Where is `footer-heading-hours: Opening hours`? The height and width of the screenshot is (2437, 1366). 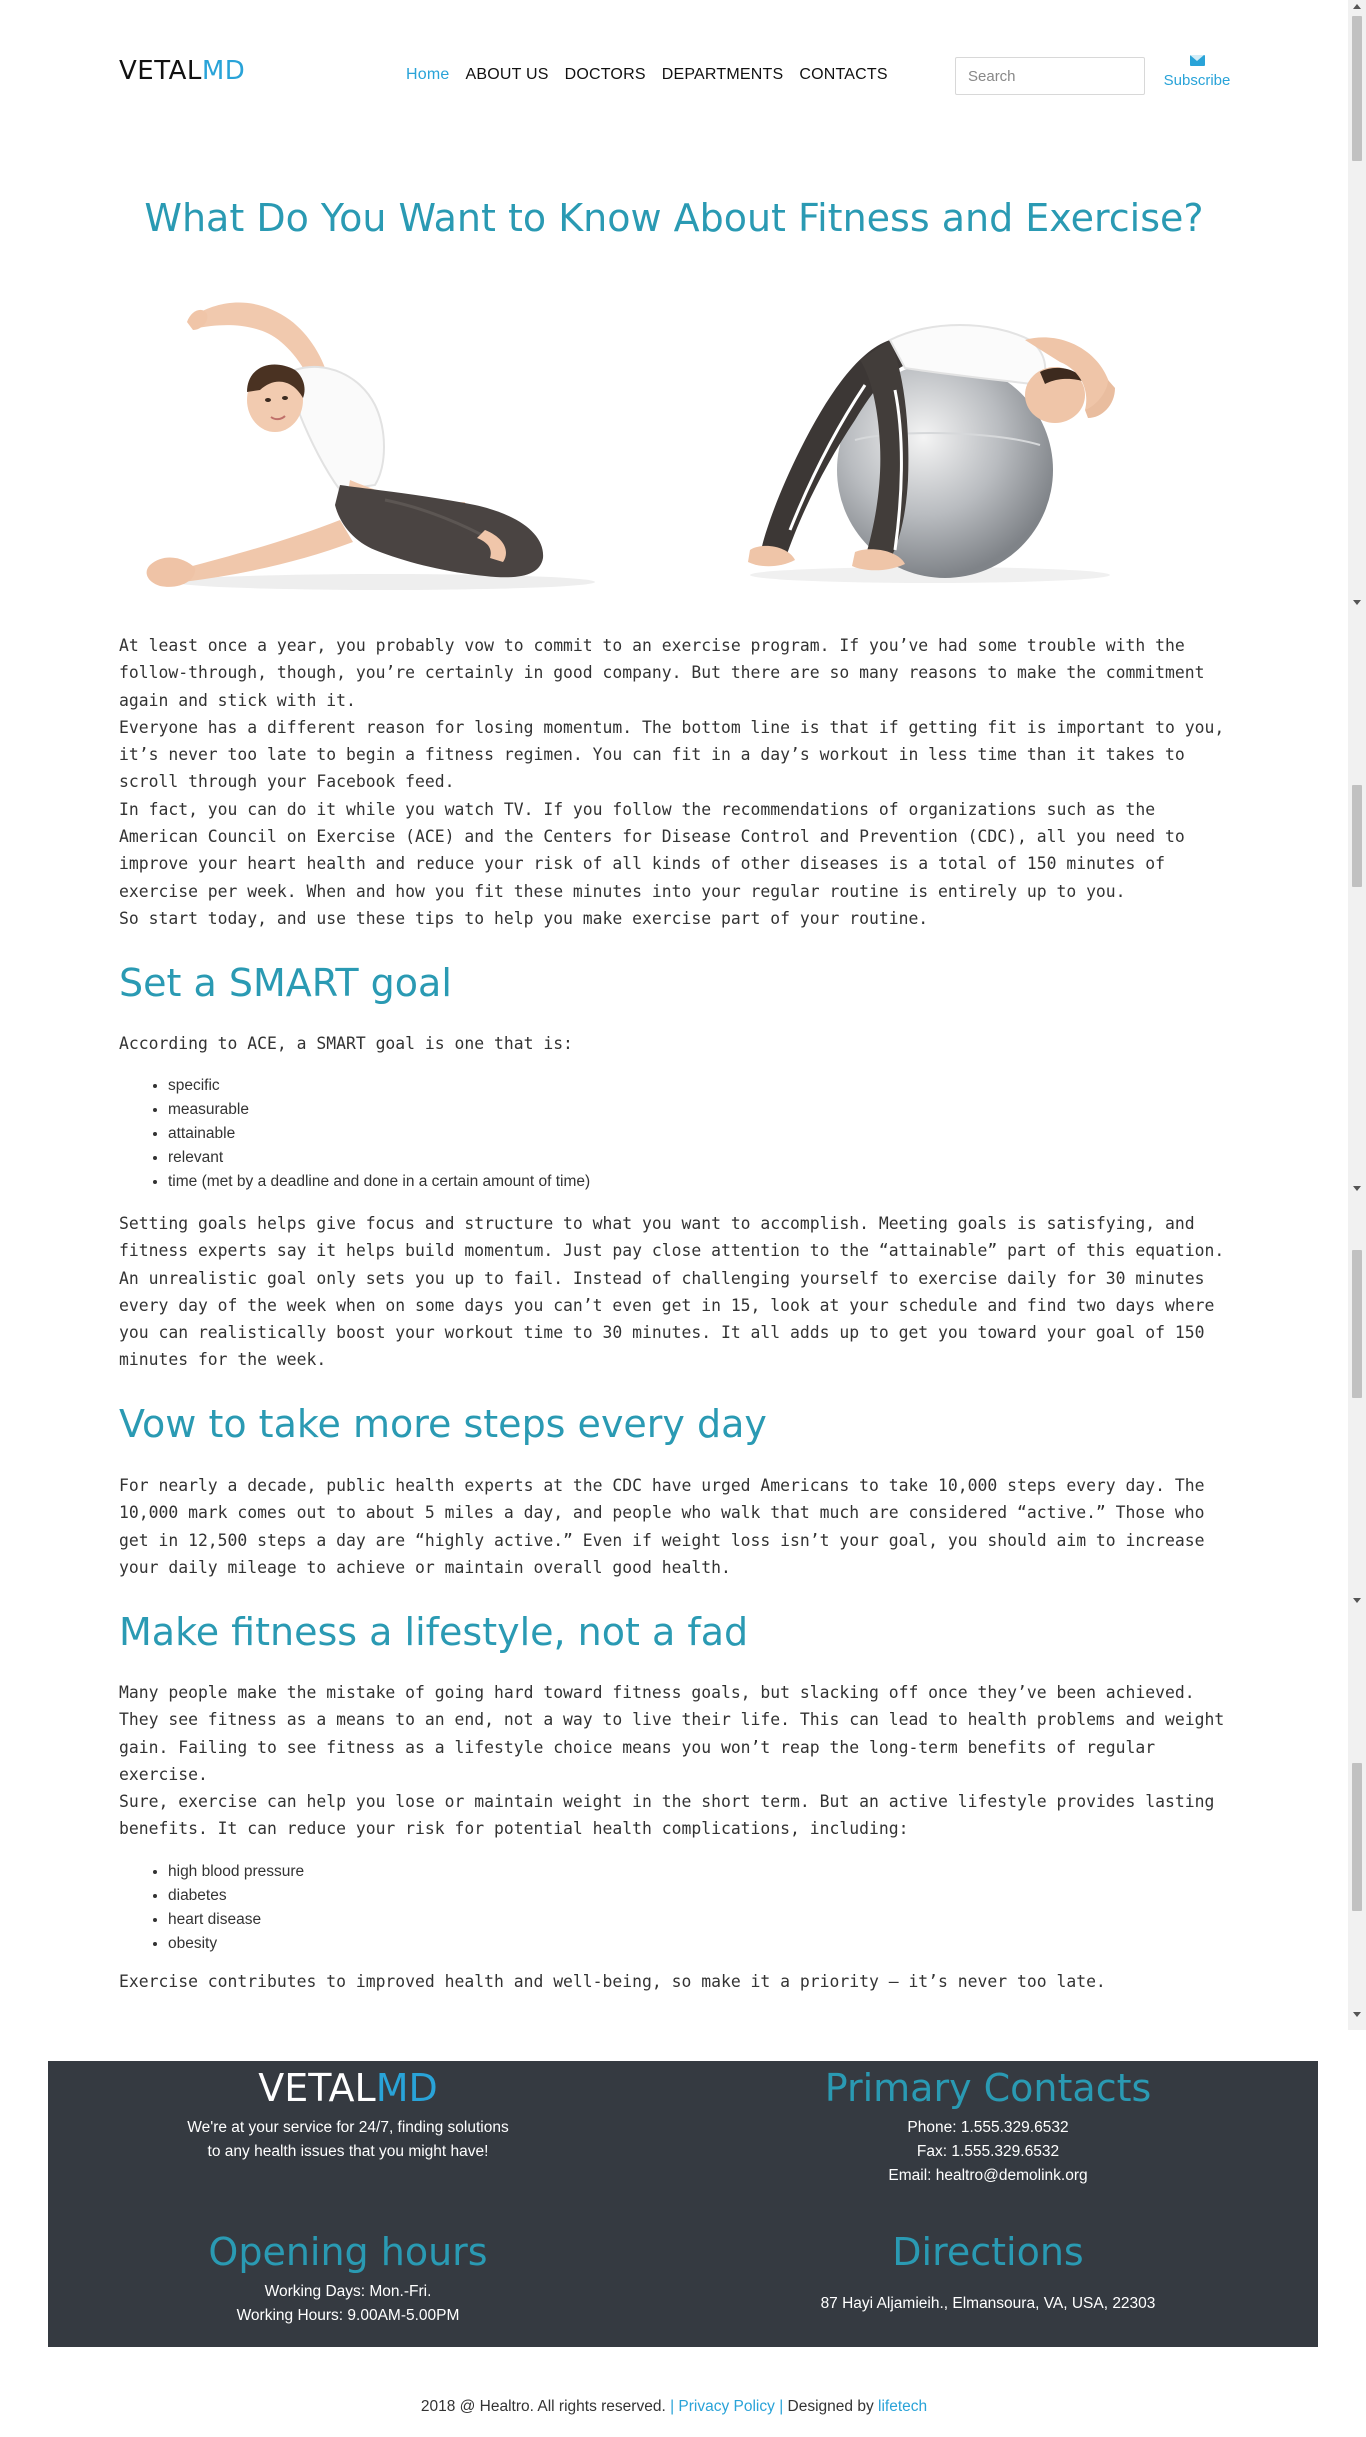
footer-heading-hours: Opening hours is located at coordinates (348, 2252).